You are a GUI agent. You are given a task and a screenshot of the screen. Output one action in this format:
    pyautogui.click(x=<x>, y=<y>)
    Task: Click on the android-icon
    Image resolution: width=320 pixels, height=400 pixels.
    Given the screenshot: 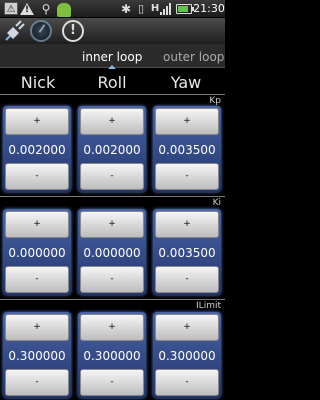 What is the action you would take?
    pyautogui.click(x=64, y=10)
    